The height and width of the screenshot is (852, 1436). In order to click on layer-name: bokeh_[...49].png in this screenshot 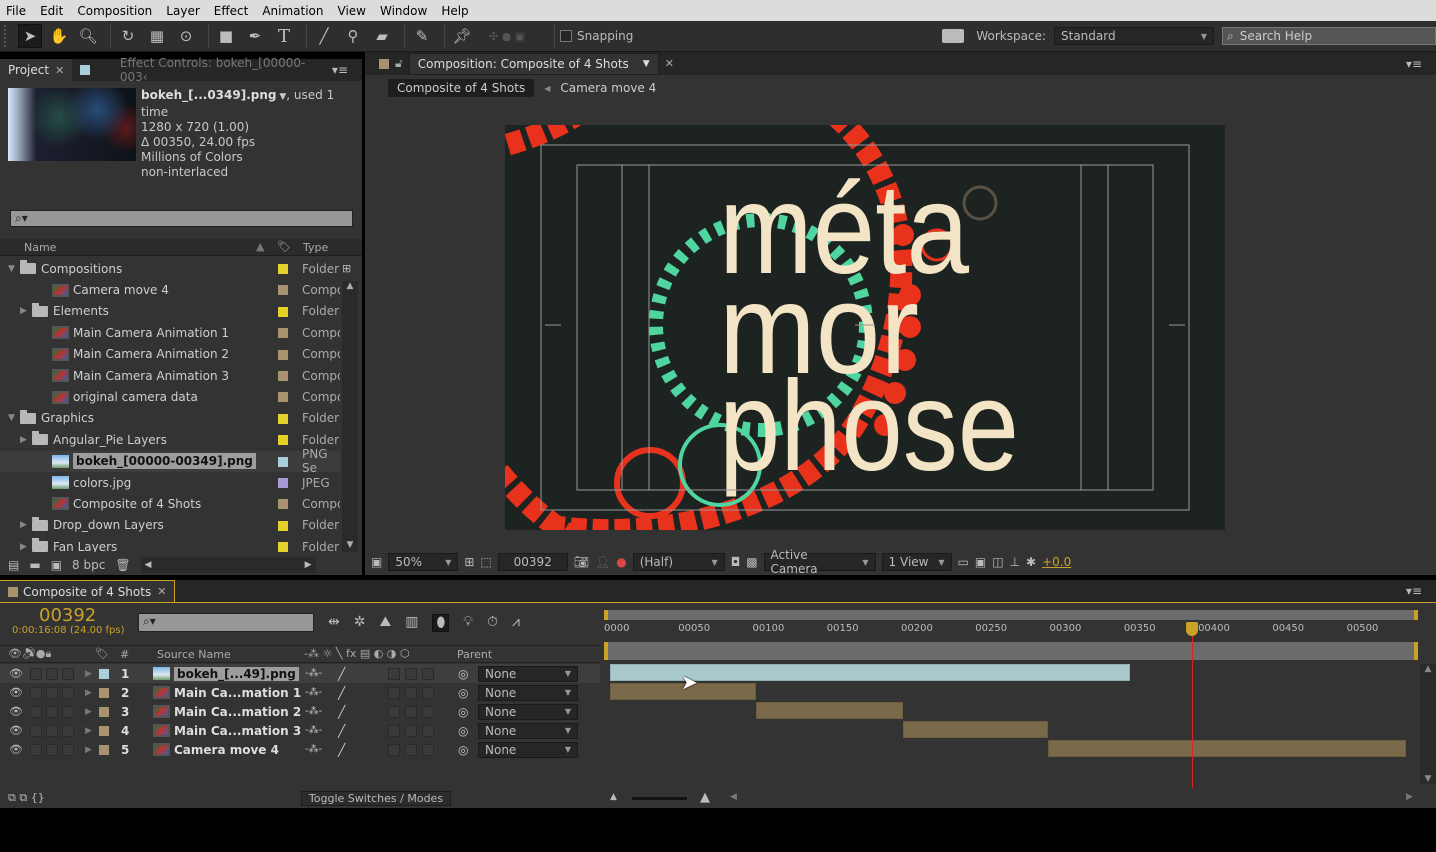, I will do `click(236, 673)`.